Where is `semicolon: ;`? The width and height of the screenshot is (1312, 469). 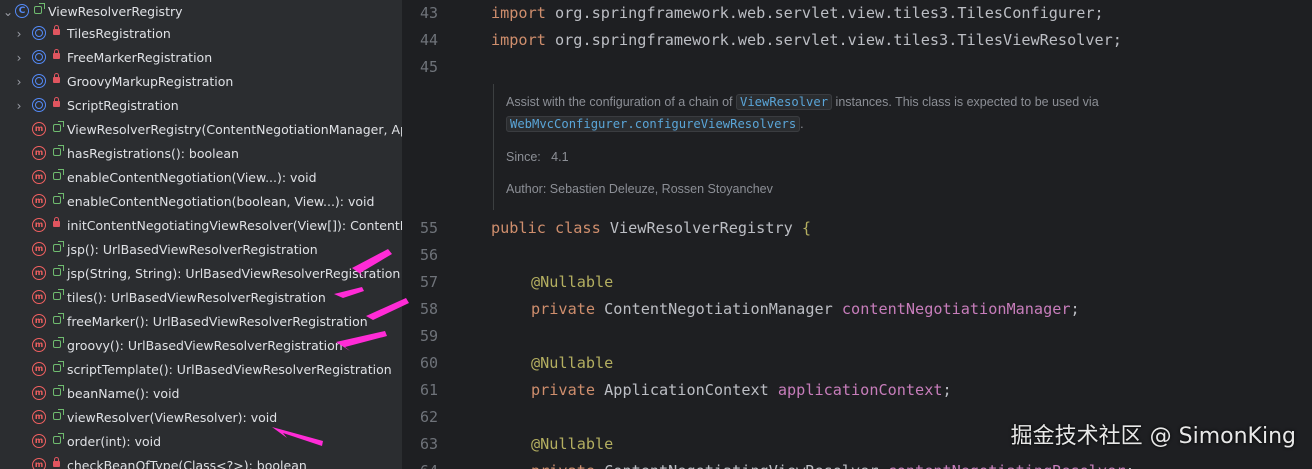
semicolon: ; is located at coordinates (1129, 465).